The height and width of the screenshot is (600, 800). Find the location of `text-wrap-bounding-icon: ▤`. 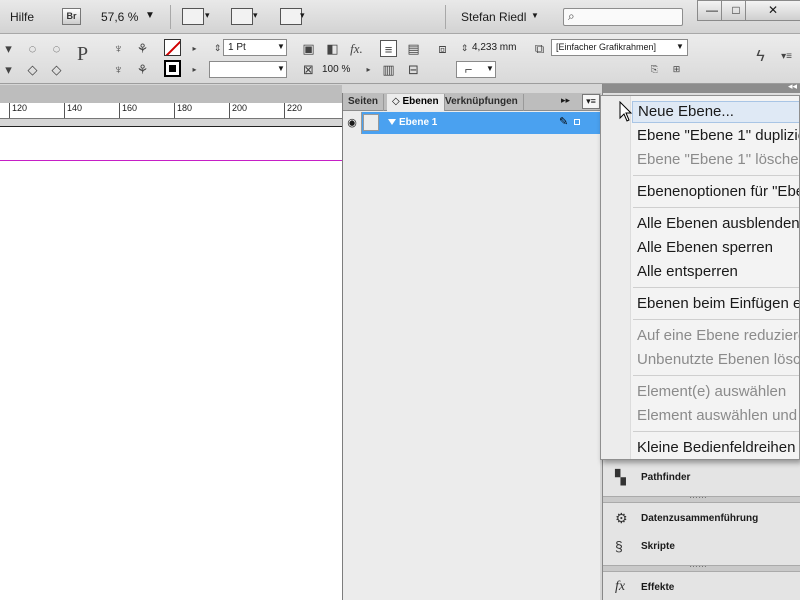

text-wrap-bounding-icon: ▤ is located at coordinates (413, 48).